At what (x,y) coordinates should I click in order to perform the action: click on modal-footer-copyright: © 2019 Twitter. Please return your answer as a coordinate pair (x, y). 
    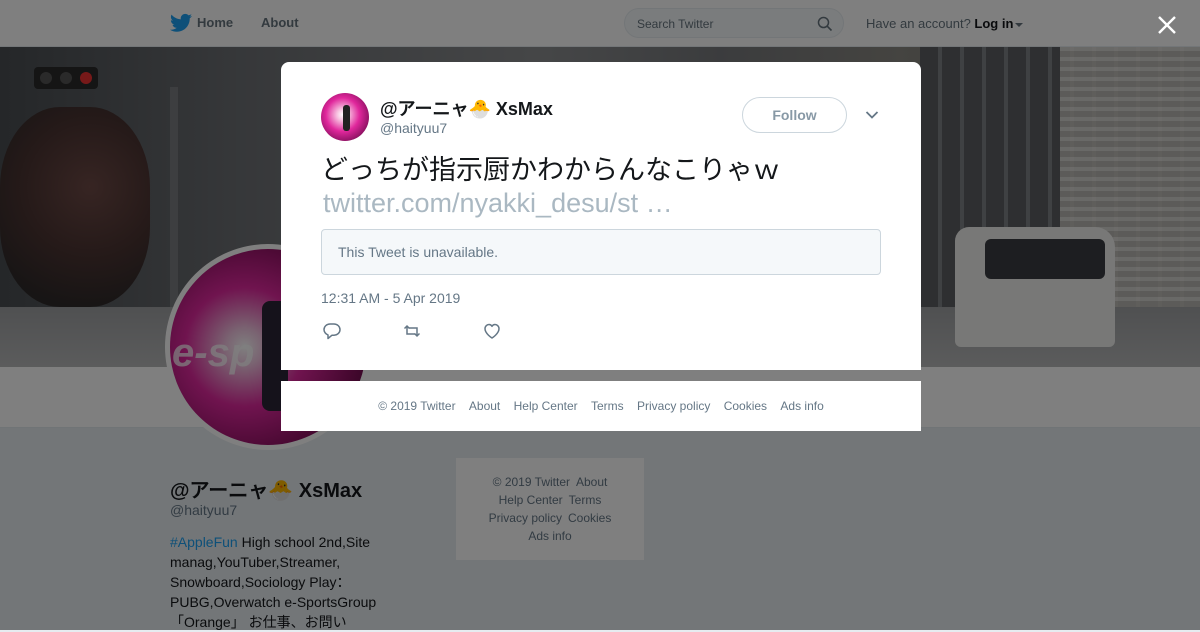
    Looking at the image, I should click on (417, 406).